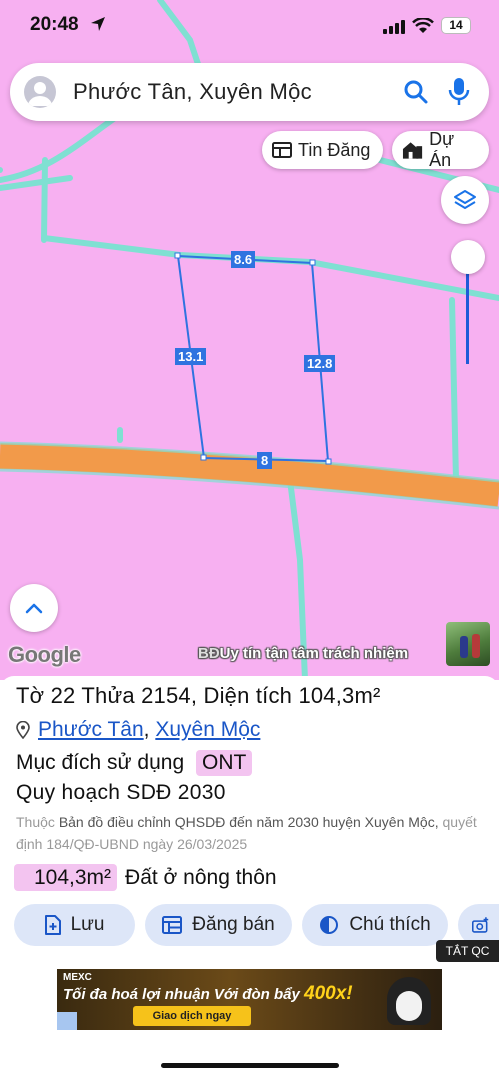  What do you see at coordinates (250, 1065) in the screenshot?
I see `home-indicator` at bounding box center [250, 1065].